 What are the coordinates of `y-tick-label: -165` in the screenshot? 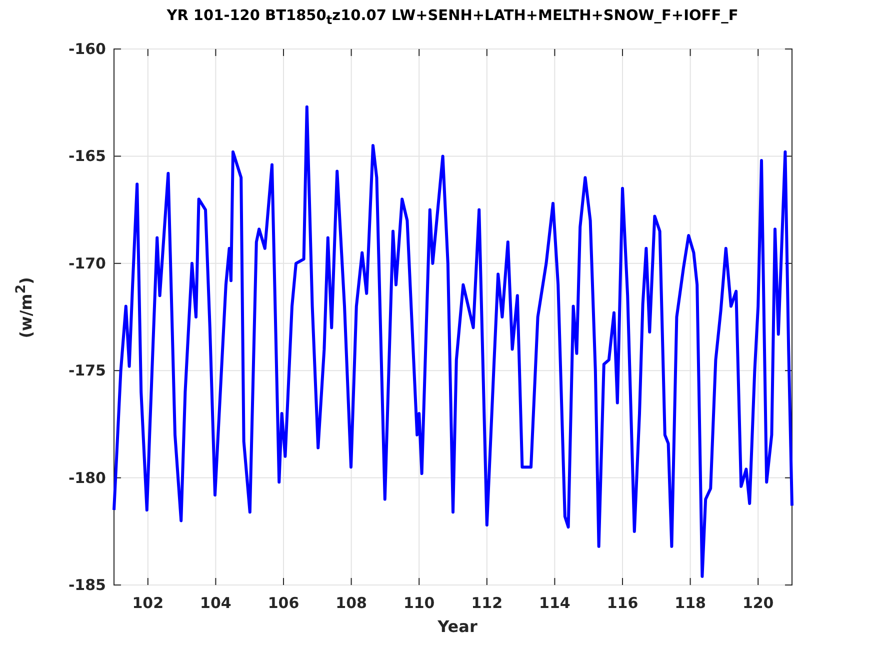 It's located at (87, 156).